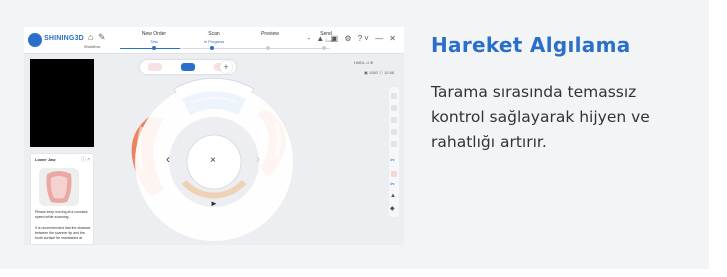 This screenshot has width=727, height=277. What do you see at coordinates (214, 203) in the screenshot?
I see `play-icon: ►` at bounding box center [214, 203].